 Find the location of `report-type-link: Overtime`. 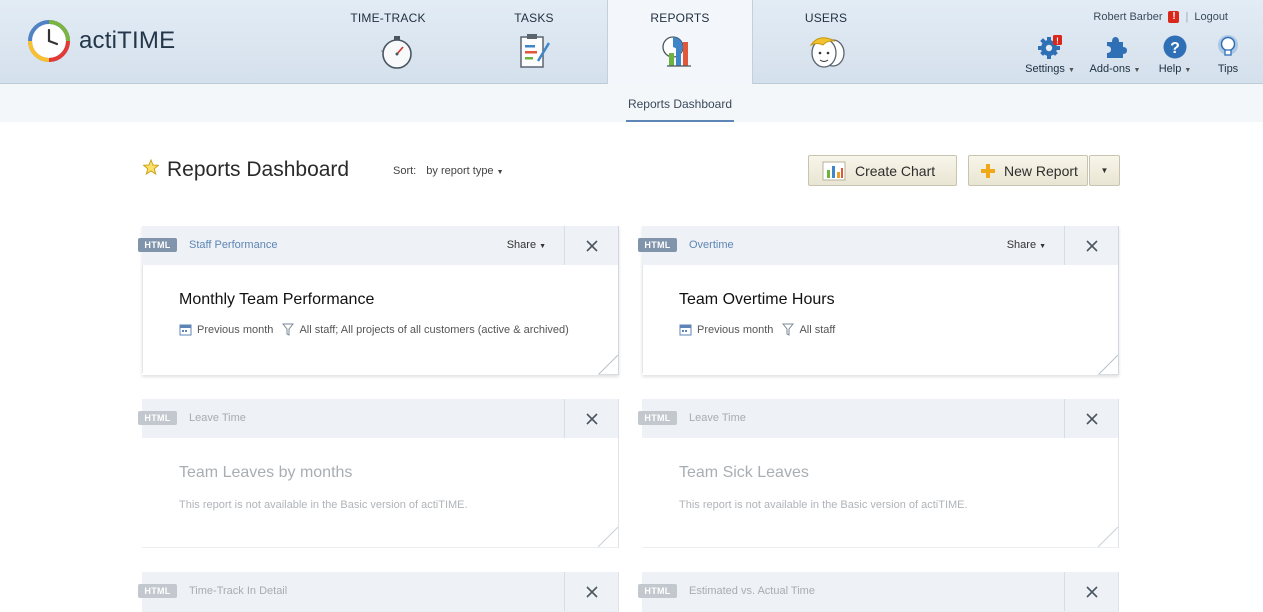

report-type-link: Overtime is located at coordinates (711, 245).